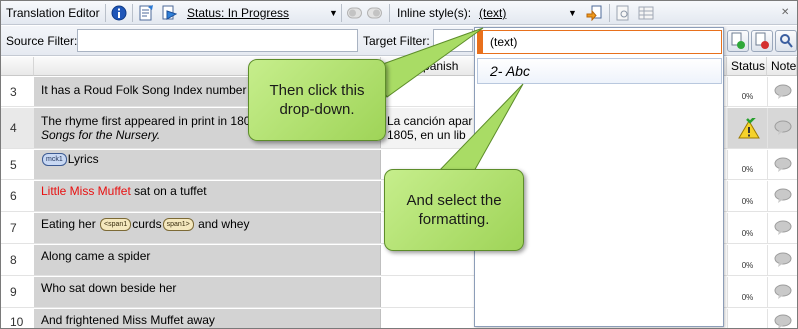 The height and width of the screenshot is (329, 798). I want to click on source-text: Lyrics, so click(83, 159).